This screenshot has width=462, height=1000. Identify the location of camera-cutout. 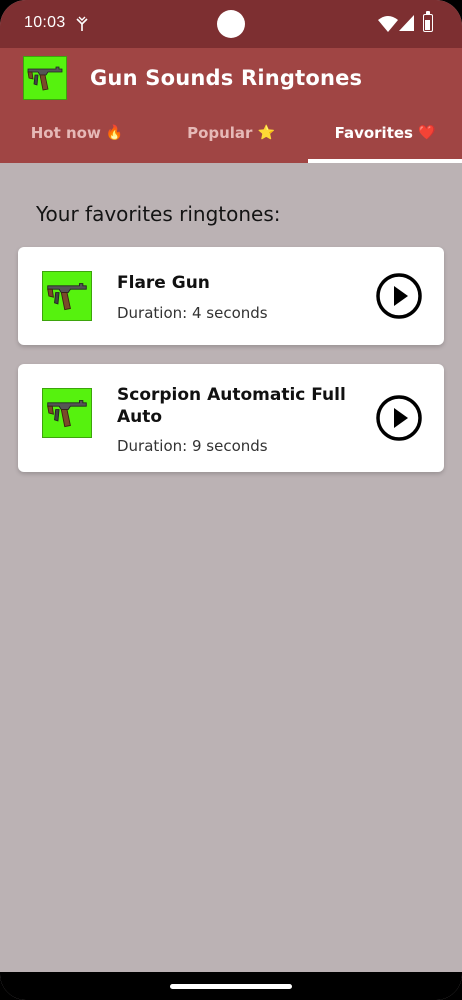
(231, 24).